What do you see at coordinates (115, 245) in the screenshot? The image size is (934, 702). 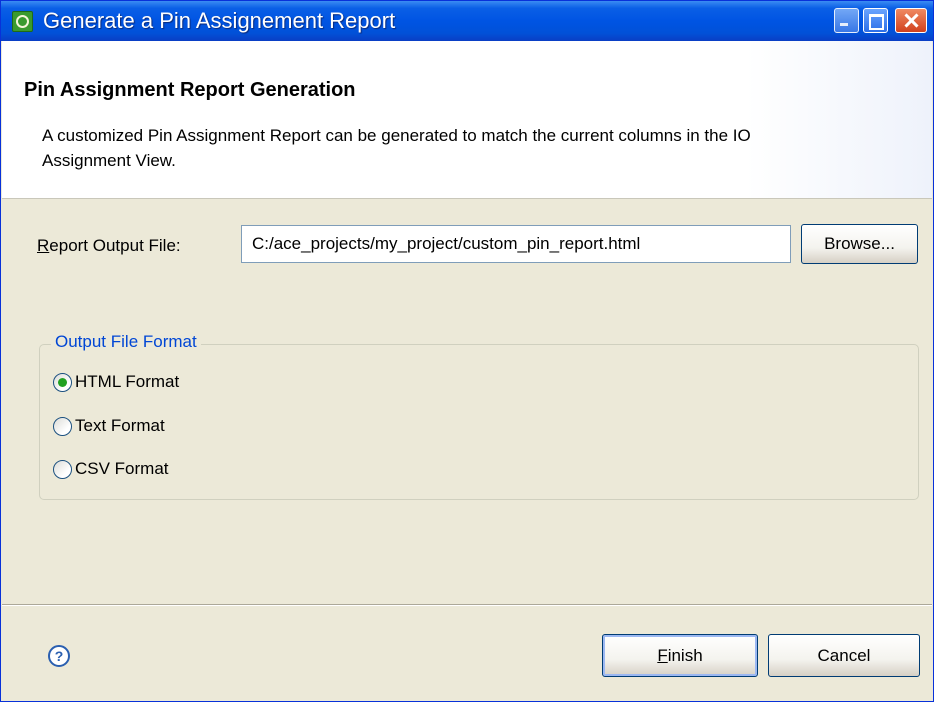 I see `output-file-label-text: eport Output File:` at bounding box center [115, 245].